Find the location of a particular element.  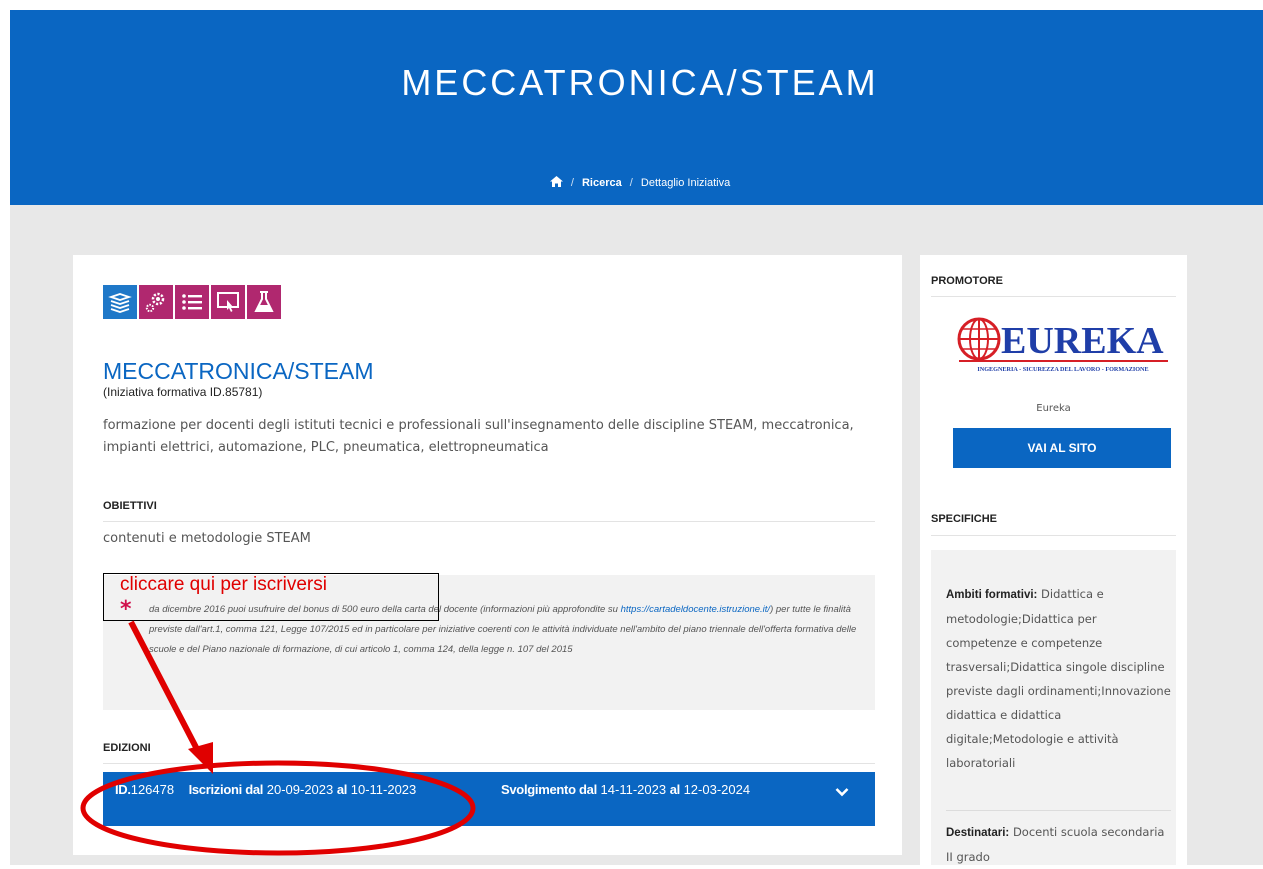

books-icon is located at coordinates (120, 302).